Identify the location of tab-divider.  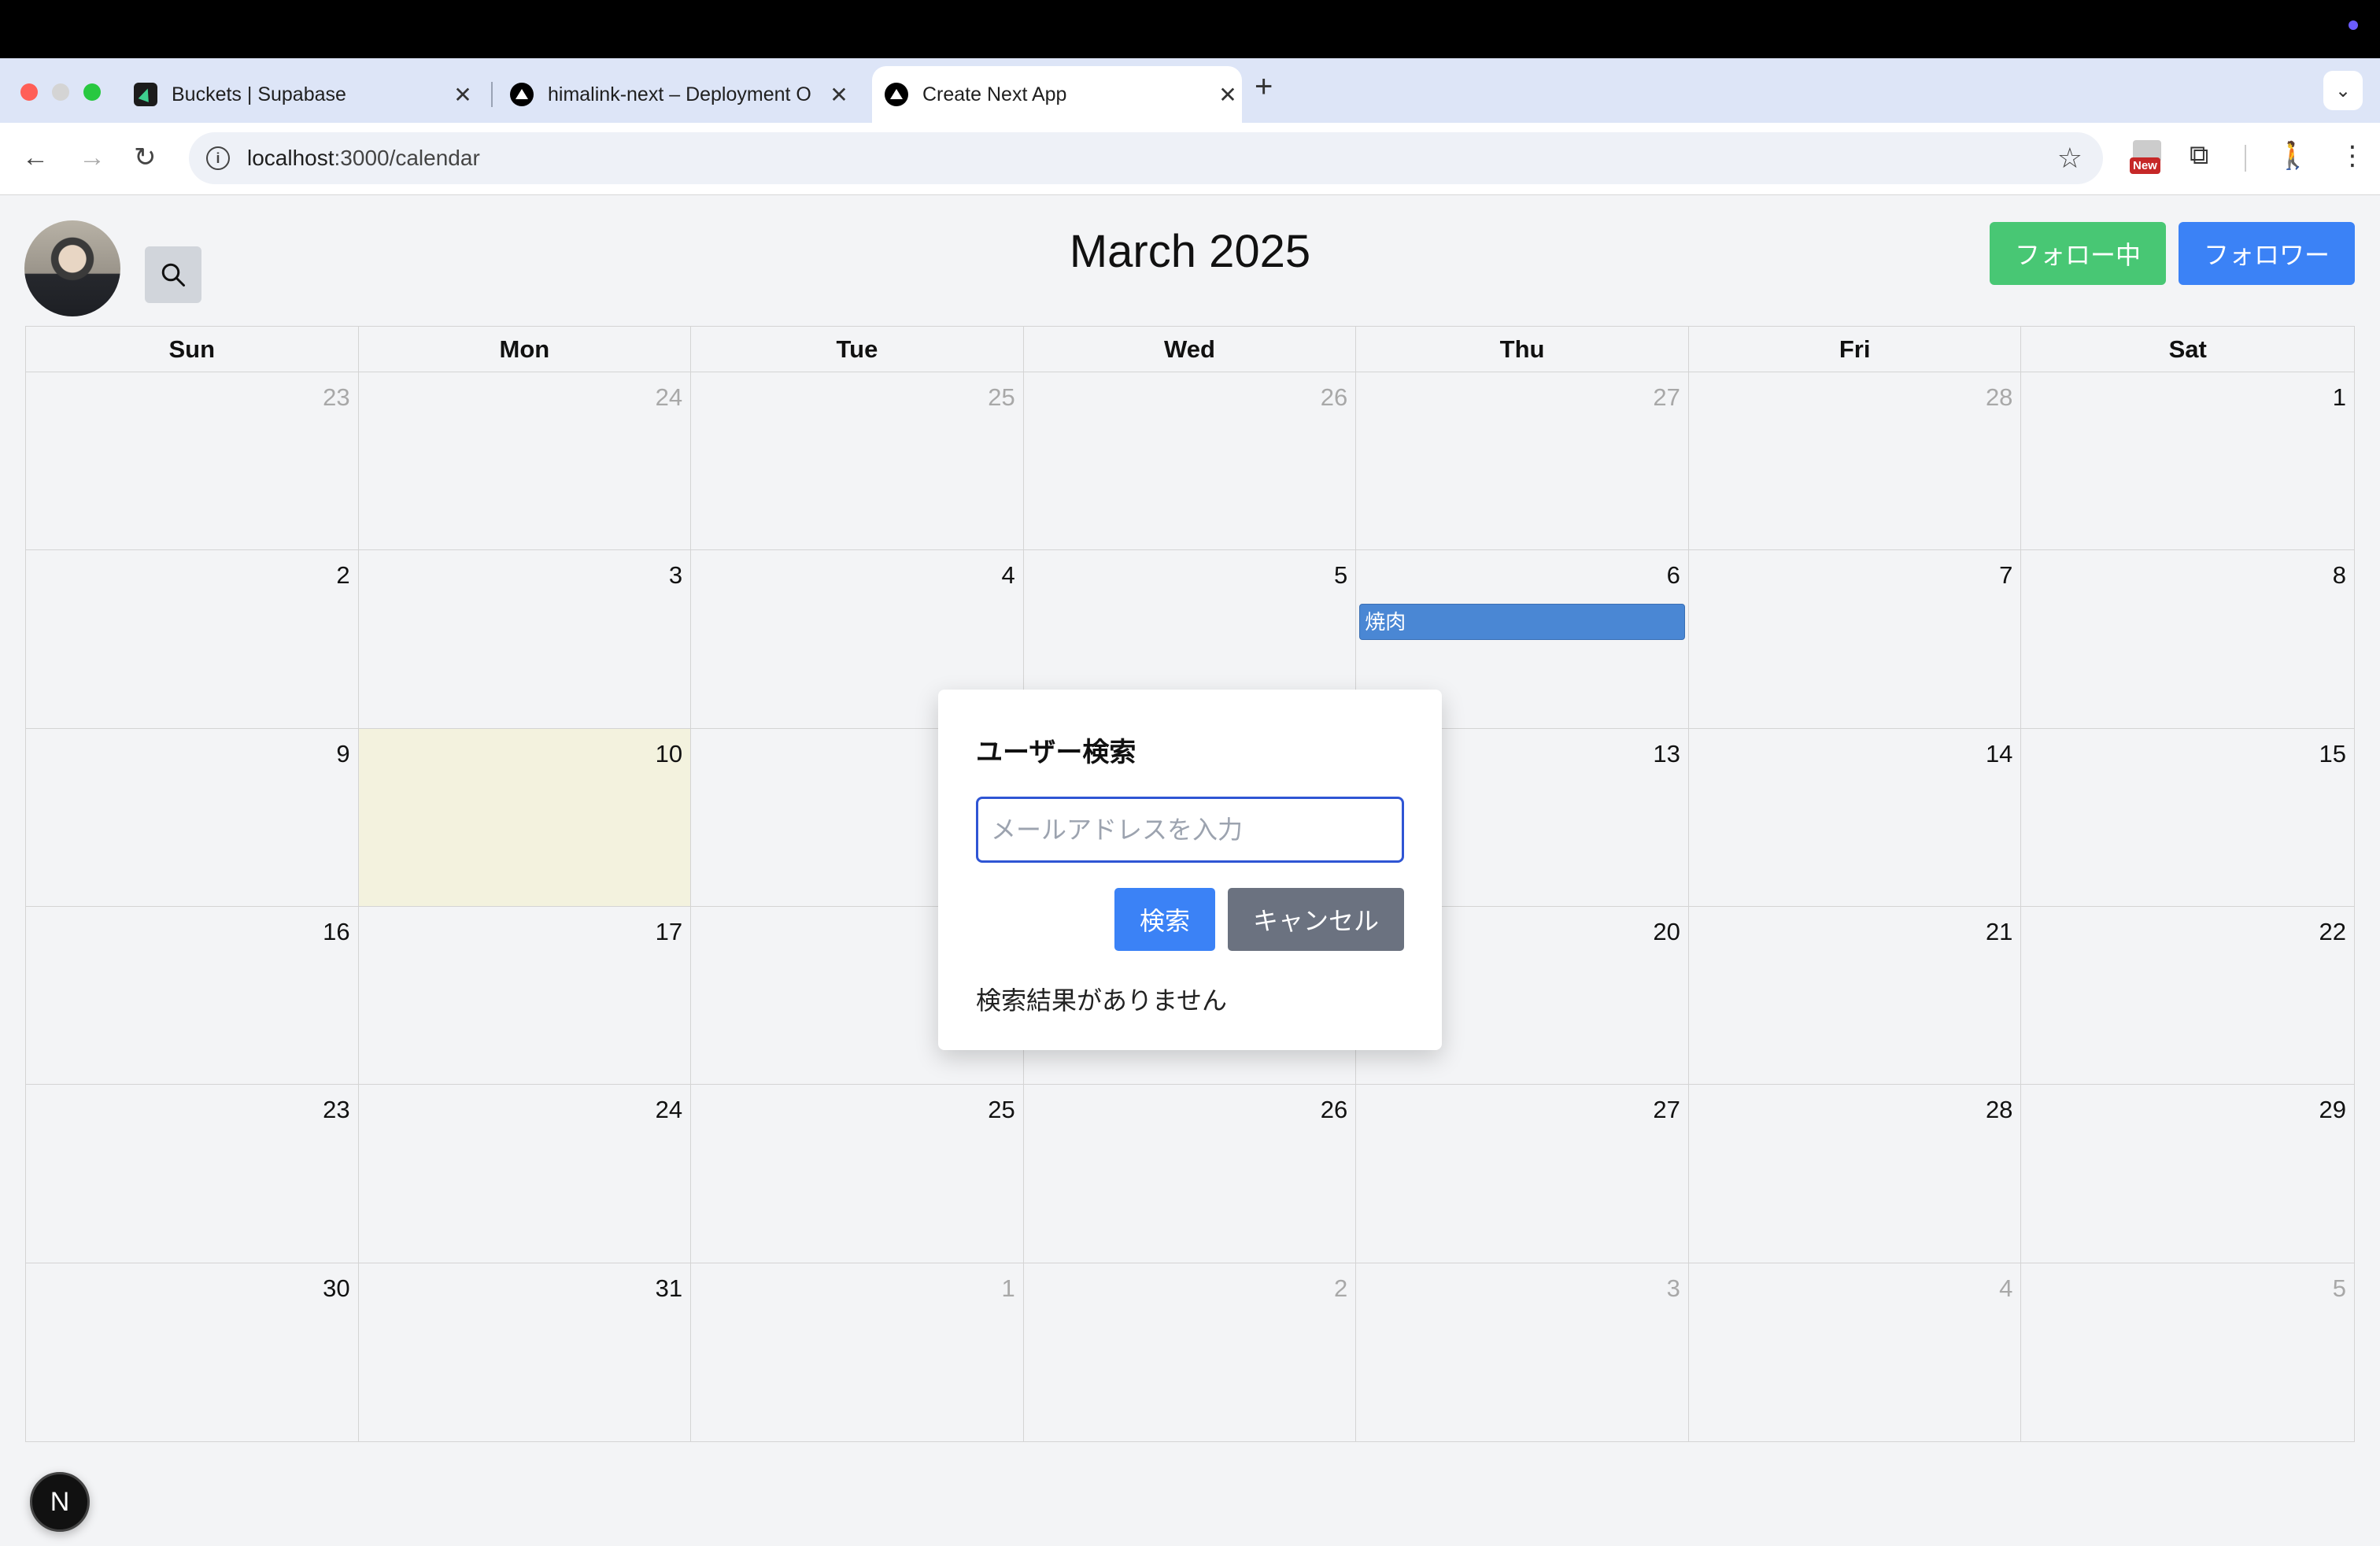
(492, 95).